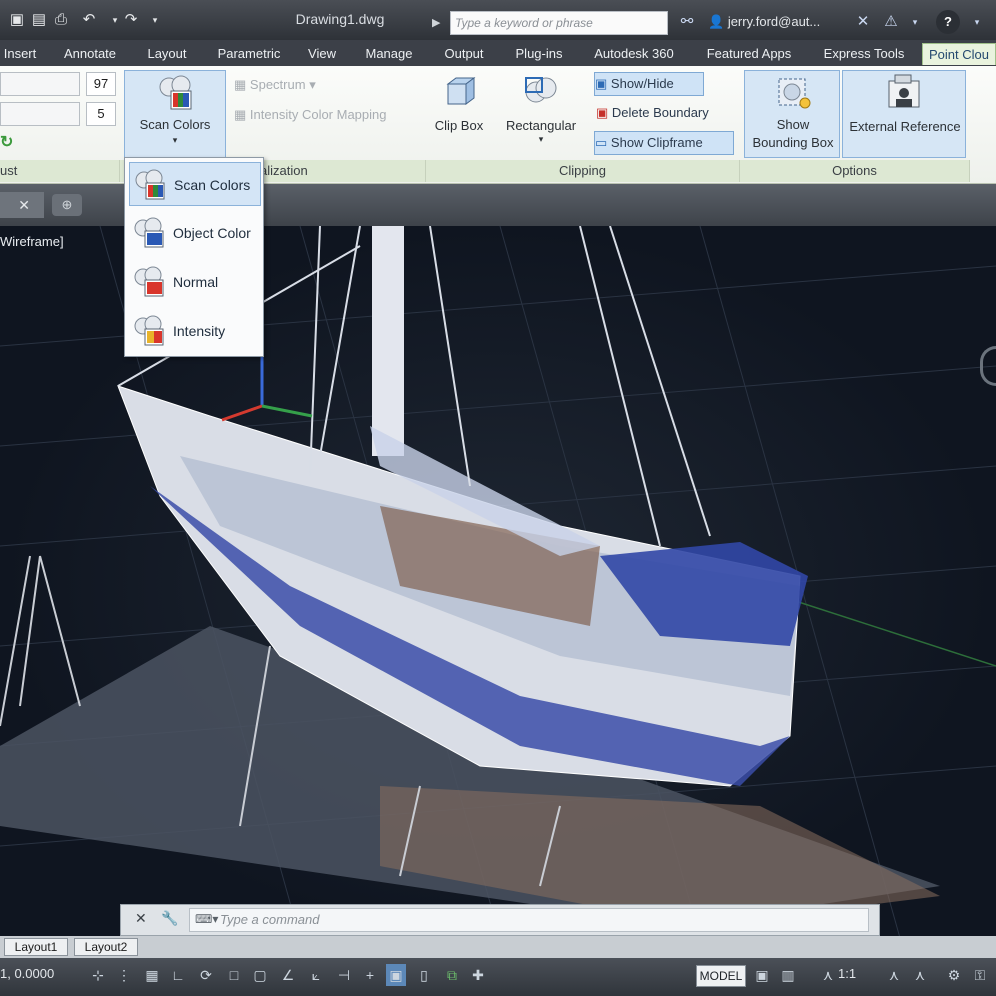 The height and width of the screenshot is (996, 996). I want to click on network-dropdown-icon: ▾, so click(915, 22).